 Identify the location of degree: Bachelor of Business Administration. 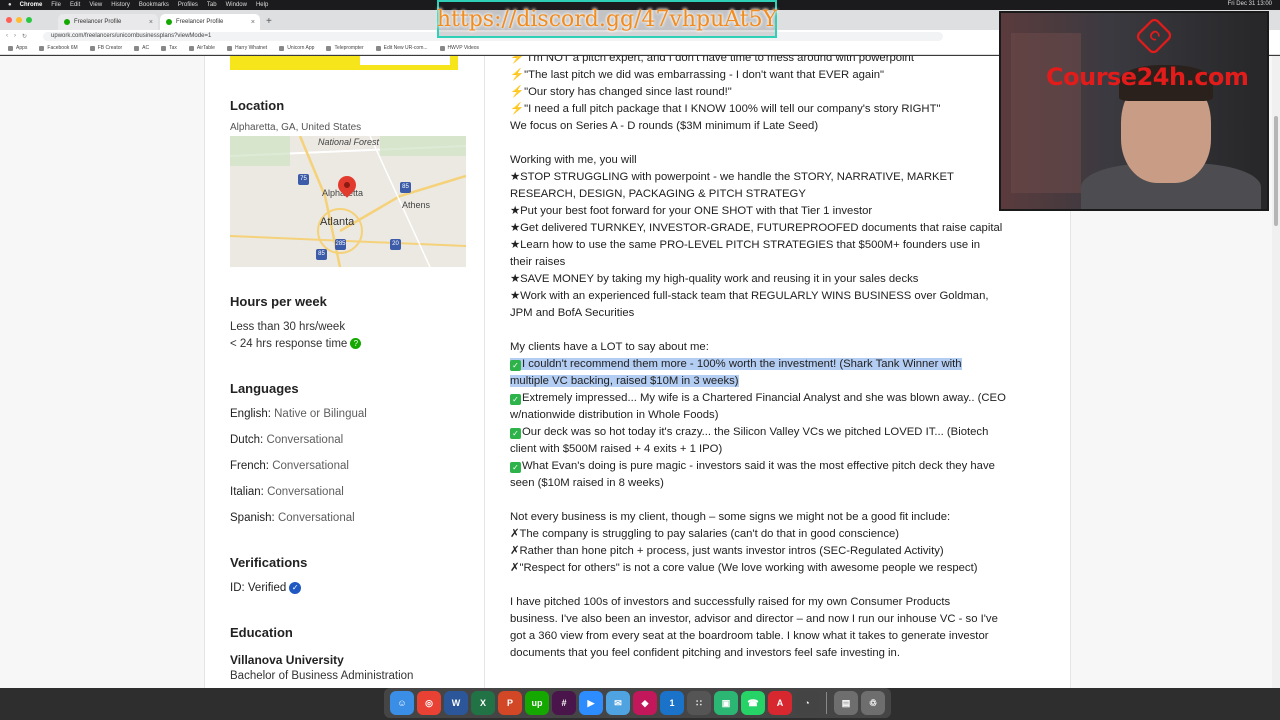
(322, 676).